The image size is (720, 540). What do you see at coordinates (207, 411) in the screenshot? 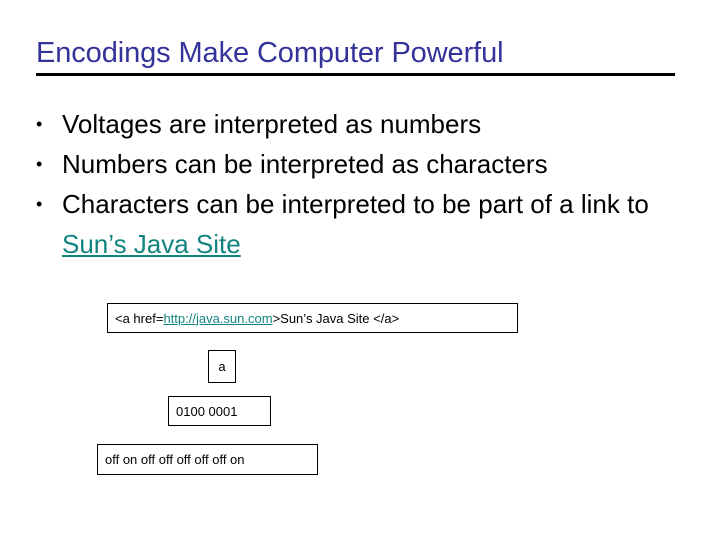
I see `encoding-box-binary-text: 0100 0001` at bounding box center [207, 411].